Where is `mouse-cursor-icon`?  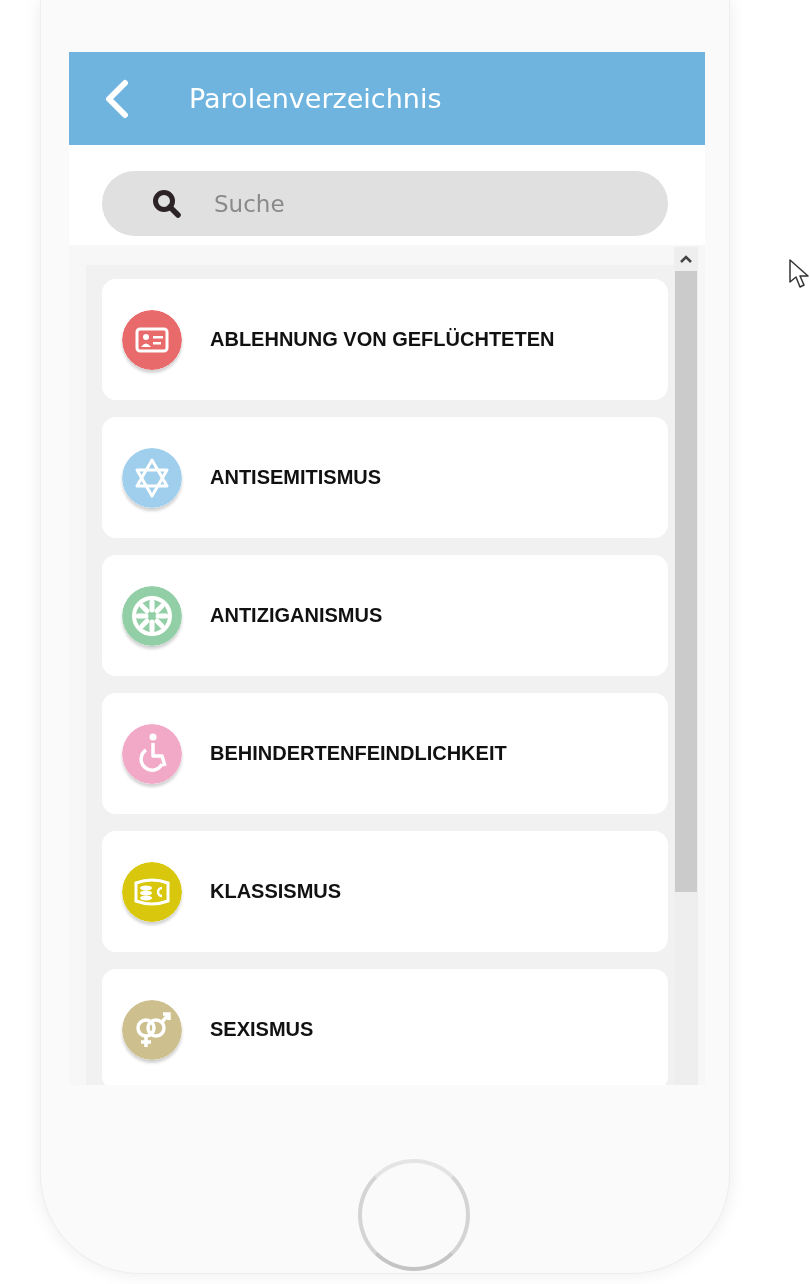
mouse-cursor-icon is located at coordinates (799, 274).